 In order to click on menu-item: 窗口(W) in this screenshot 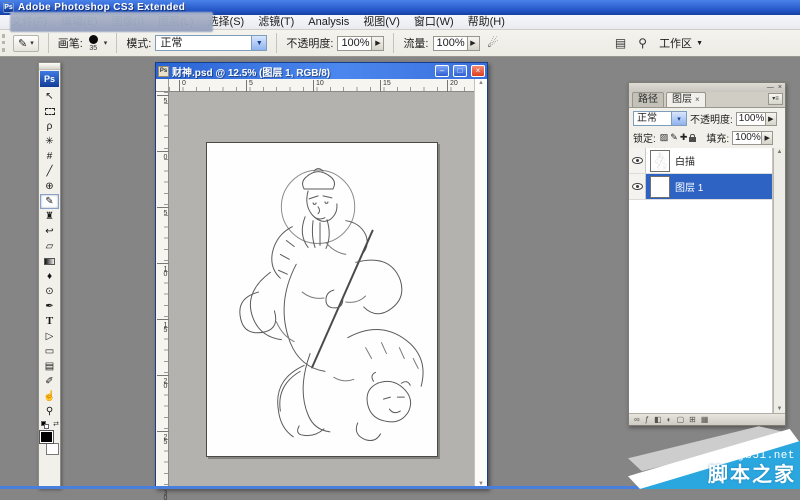, I will do `click(434, 22)`.